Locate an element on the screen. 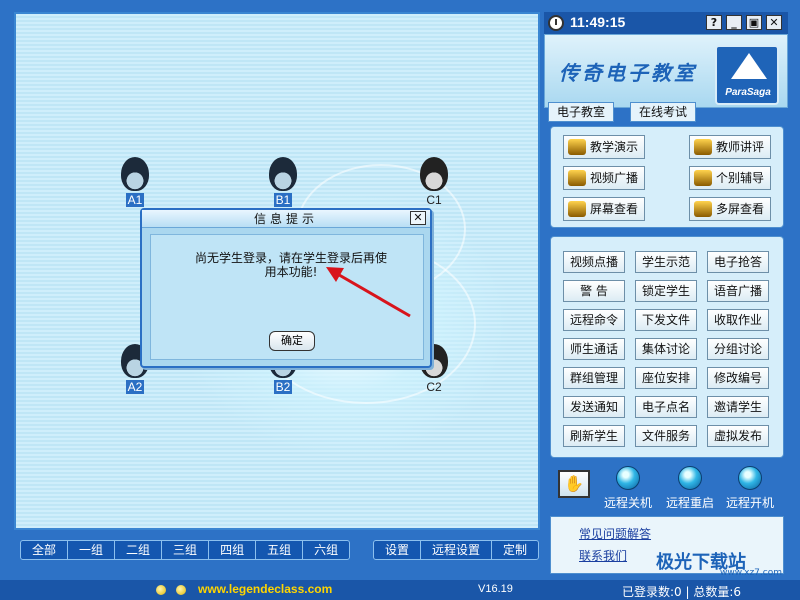 The image size is (800, 600). group-1-button: 一组 is located at coordinates (92, 550).